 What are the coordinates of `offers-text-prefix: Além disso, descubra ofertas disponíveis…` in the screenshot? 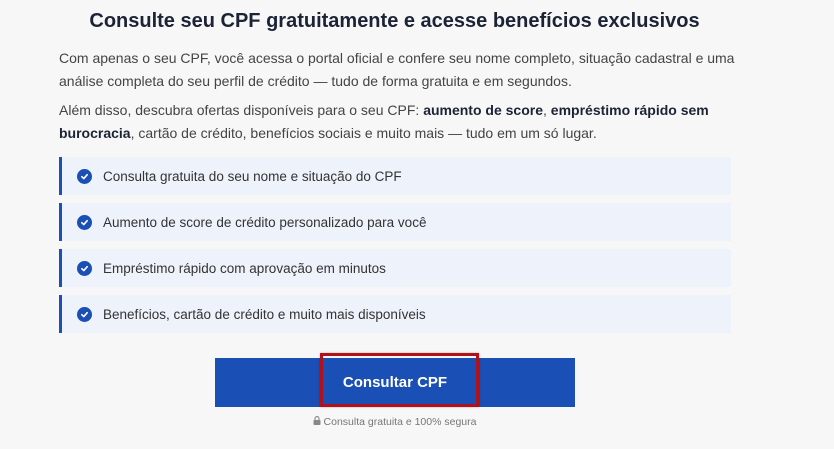 It's located at (241, 110).